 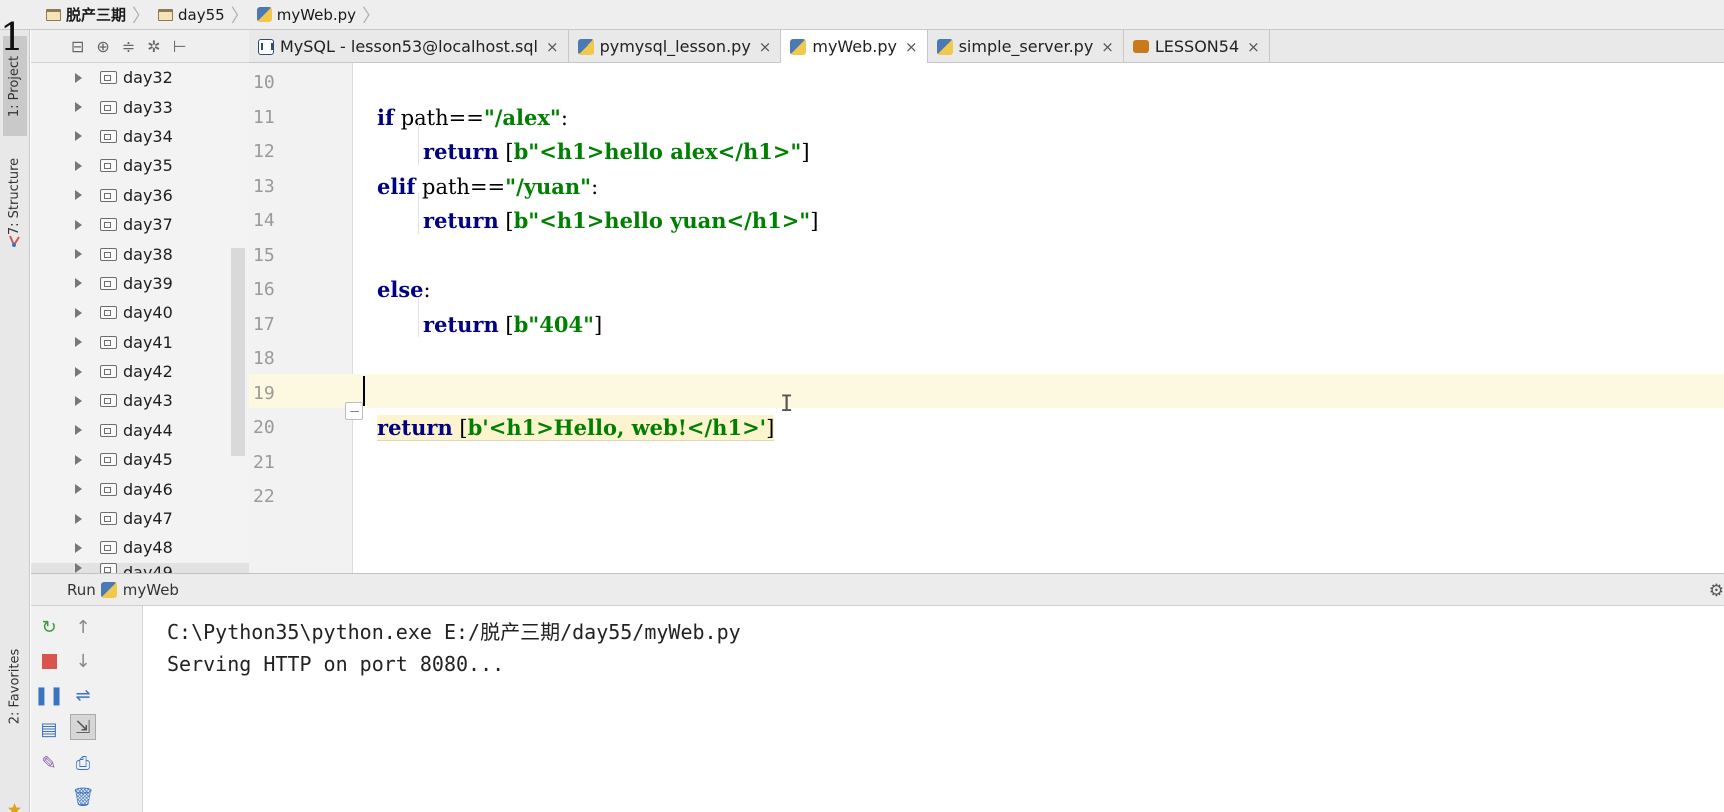 I want to click on editor-tab: pymysql_lesson.py ×, so click(x=675, y=46).